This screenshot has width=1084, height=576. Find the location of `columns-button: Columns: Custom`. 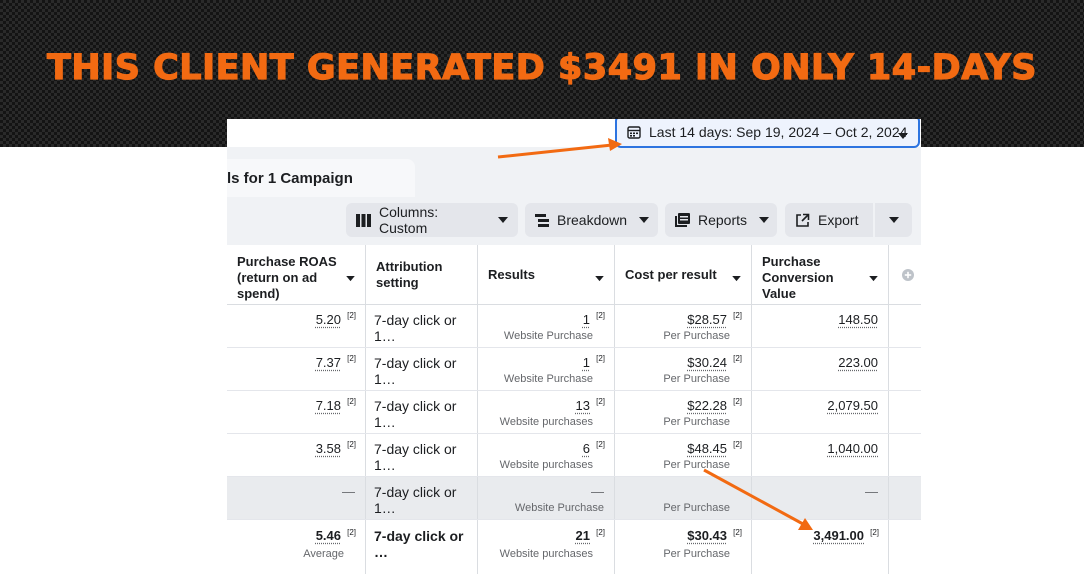

columns-button: Columns: Custom is located at coordinates (432, 220).